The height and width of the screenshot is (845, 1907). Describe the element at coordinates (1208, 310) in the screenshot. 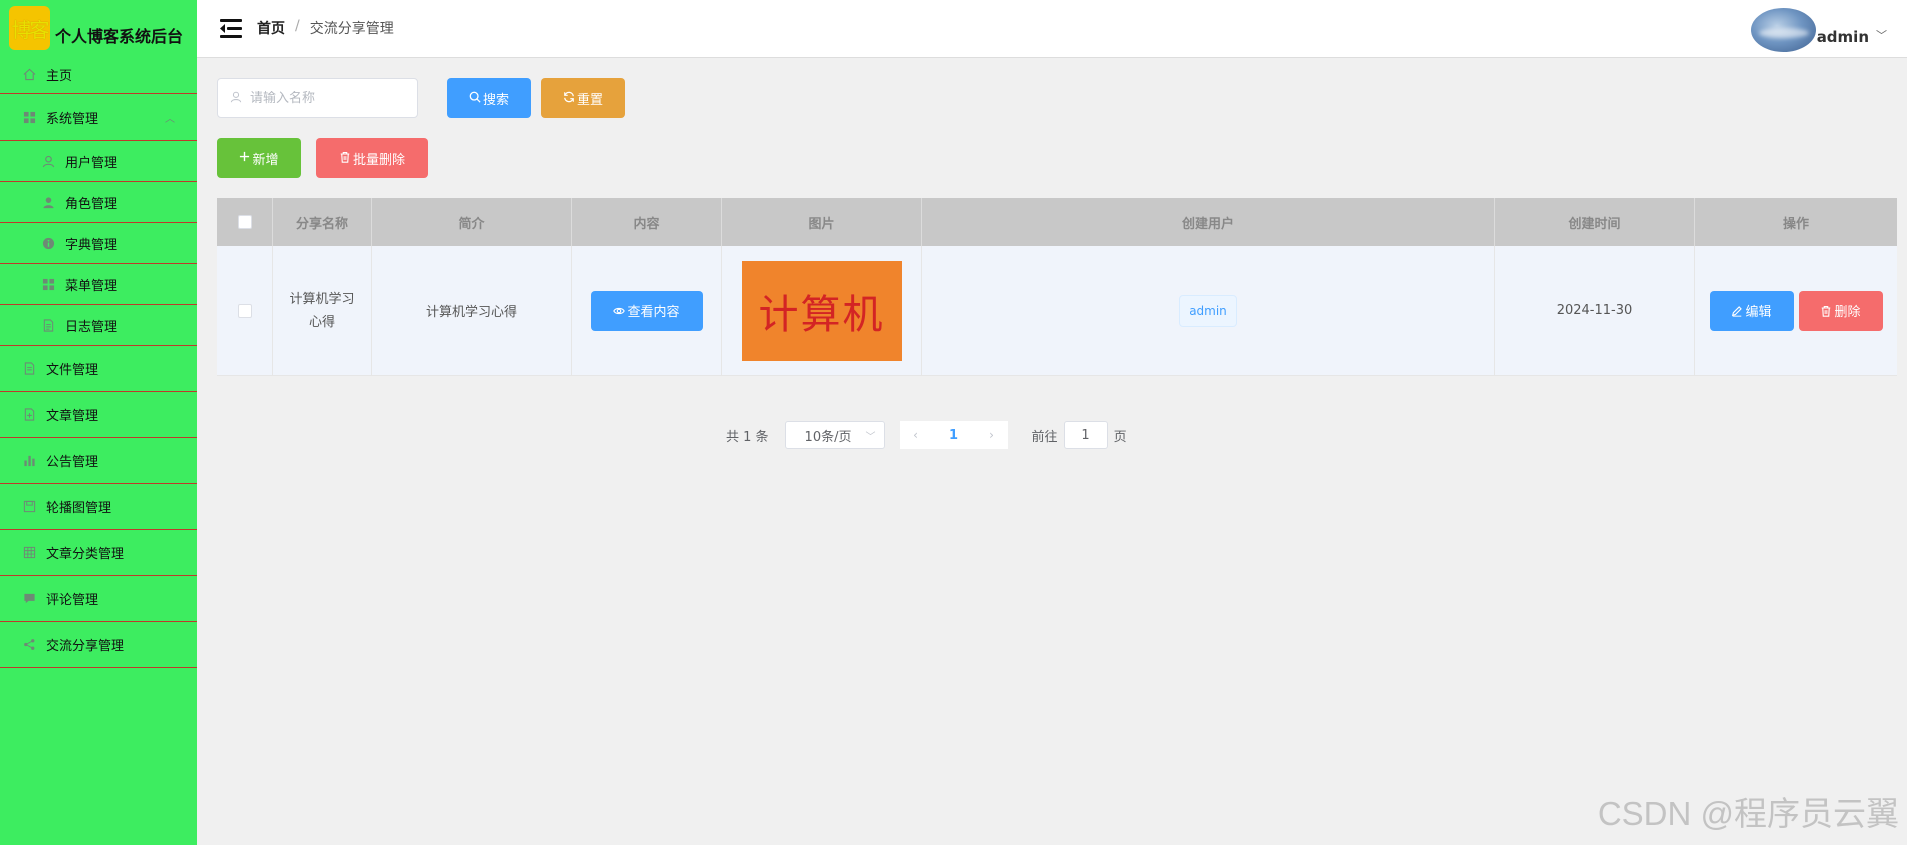

I see `creator-tag: admin` at that location.